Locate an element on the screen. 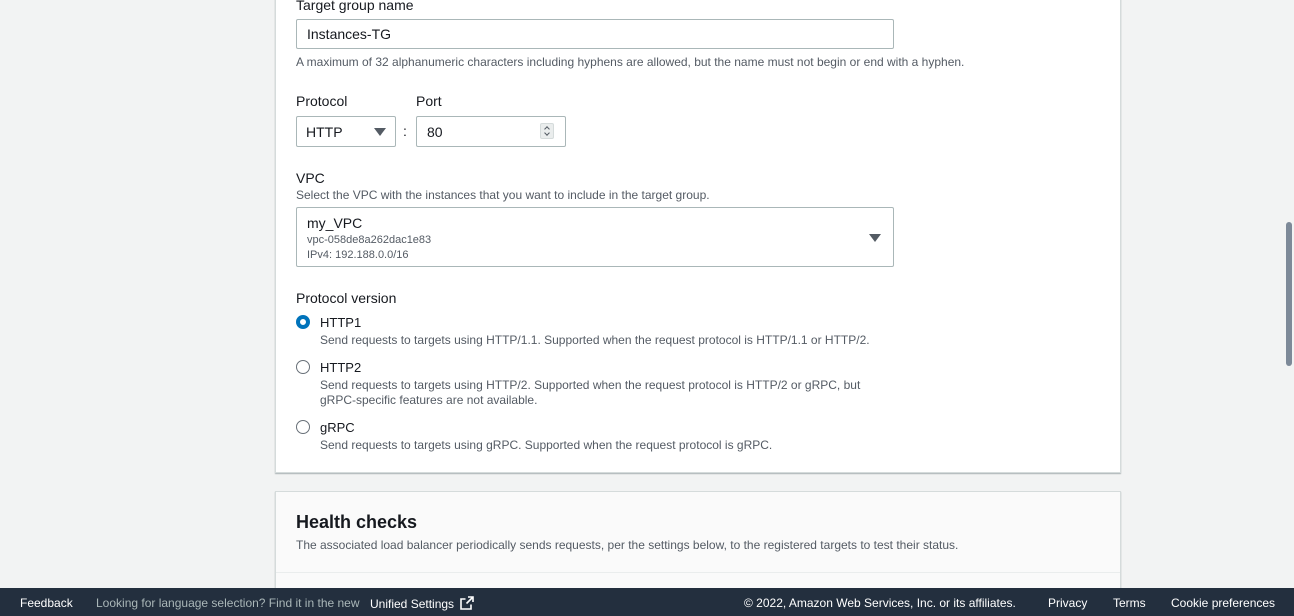 Image resolution: width=1294 pixels, height=616 pixels. protocol-select: HTTP is located at coordinates (346, 131).